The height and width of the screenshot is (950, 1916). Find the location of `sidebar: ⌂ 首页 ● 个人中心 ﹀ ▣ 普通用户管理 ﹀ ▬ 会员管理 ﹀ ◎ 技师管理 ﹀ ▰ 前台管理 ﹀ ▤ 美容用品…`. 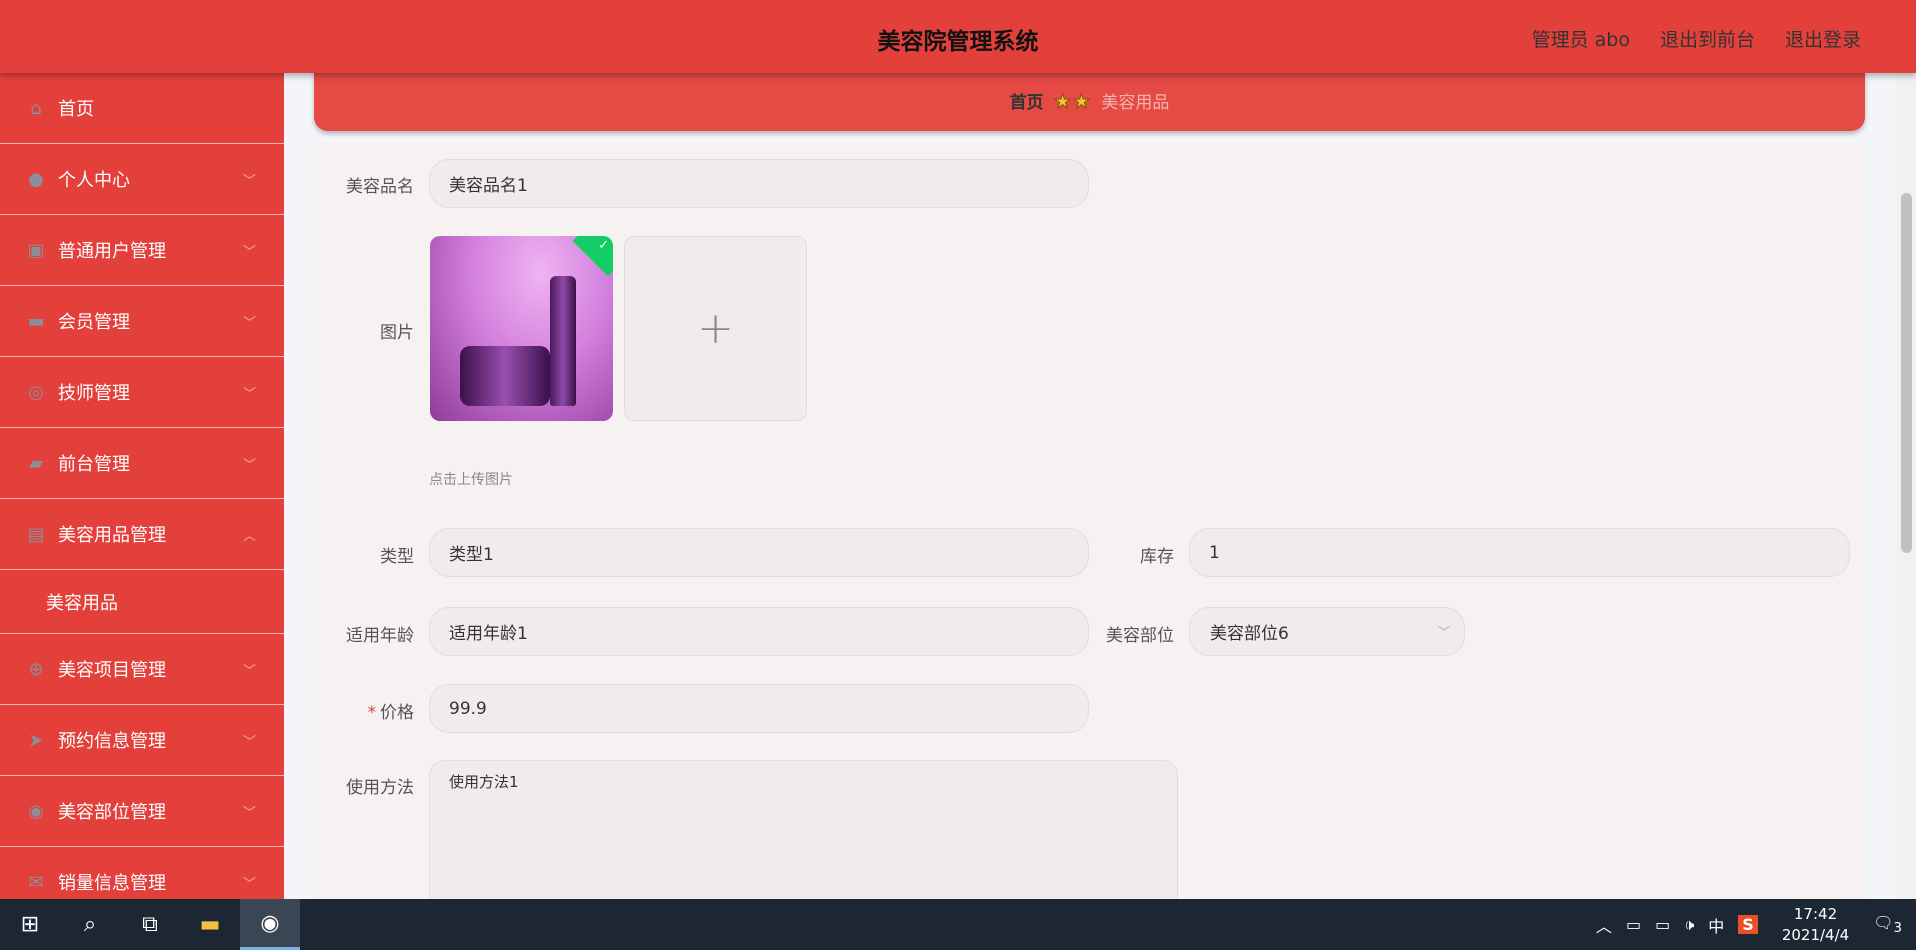

sidebar: ⌂ 首页 ● 个人中心 ﹀ ▣ 普通用户管理 ﹀ ▬ 会员管理 ﹀ ◎ 技师管理 ﹀ ▰ 前台管理 ﹀ ▤ 美容用品… is located at coordinates (142, 486).